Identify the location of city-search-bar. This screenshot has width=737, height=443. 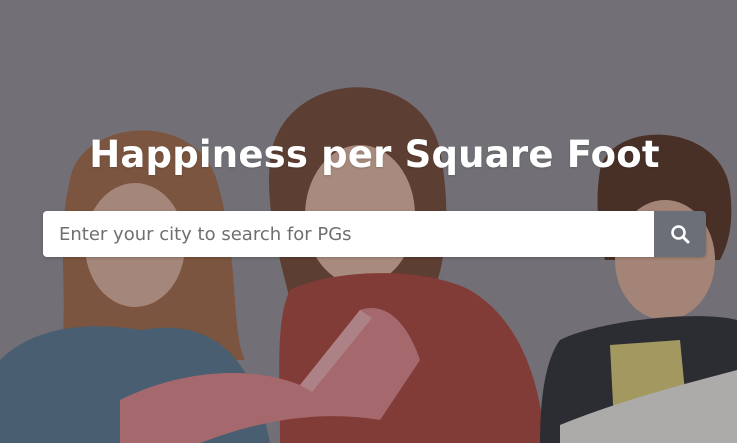
(374, 234).